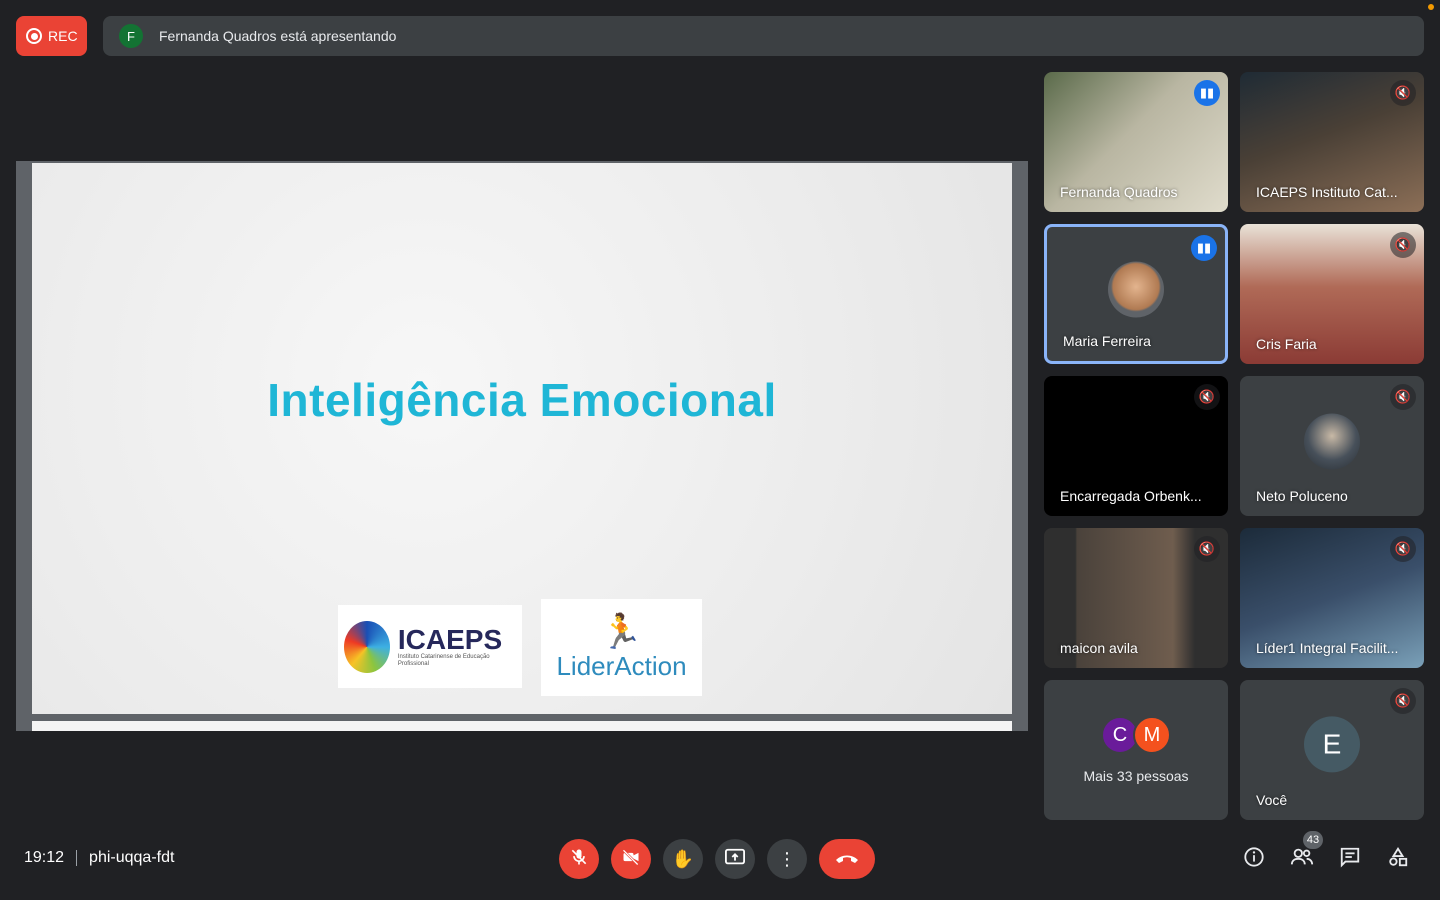 The width and height of the screenshot is (1440, 900). What do you see at coordinates (77, 858) in the screenshot?
I see `divider` at bounding box center [77, 858].